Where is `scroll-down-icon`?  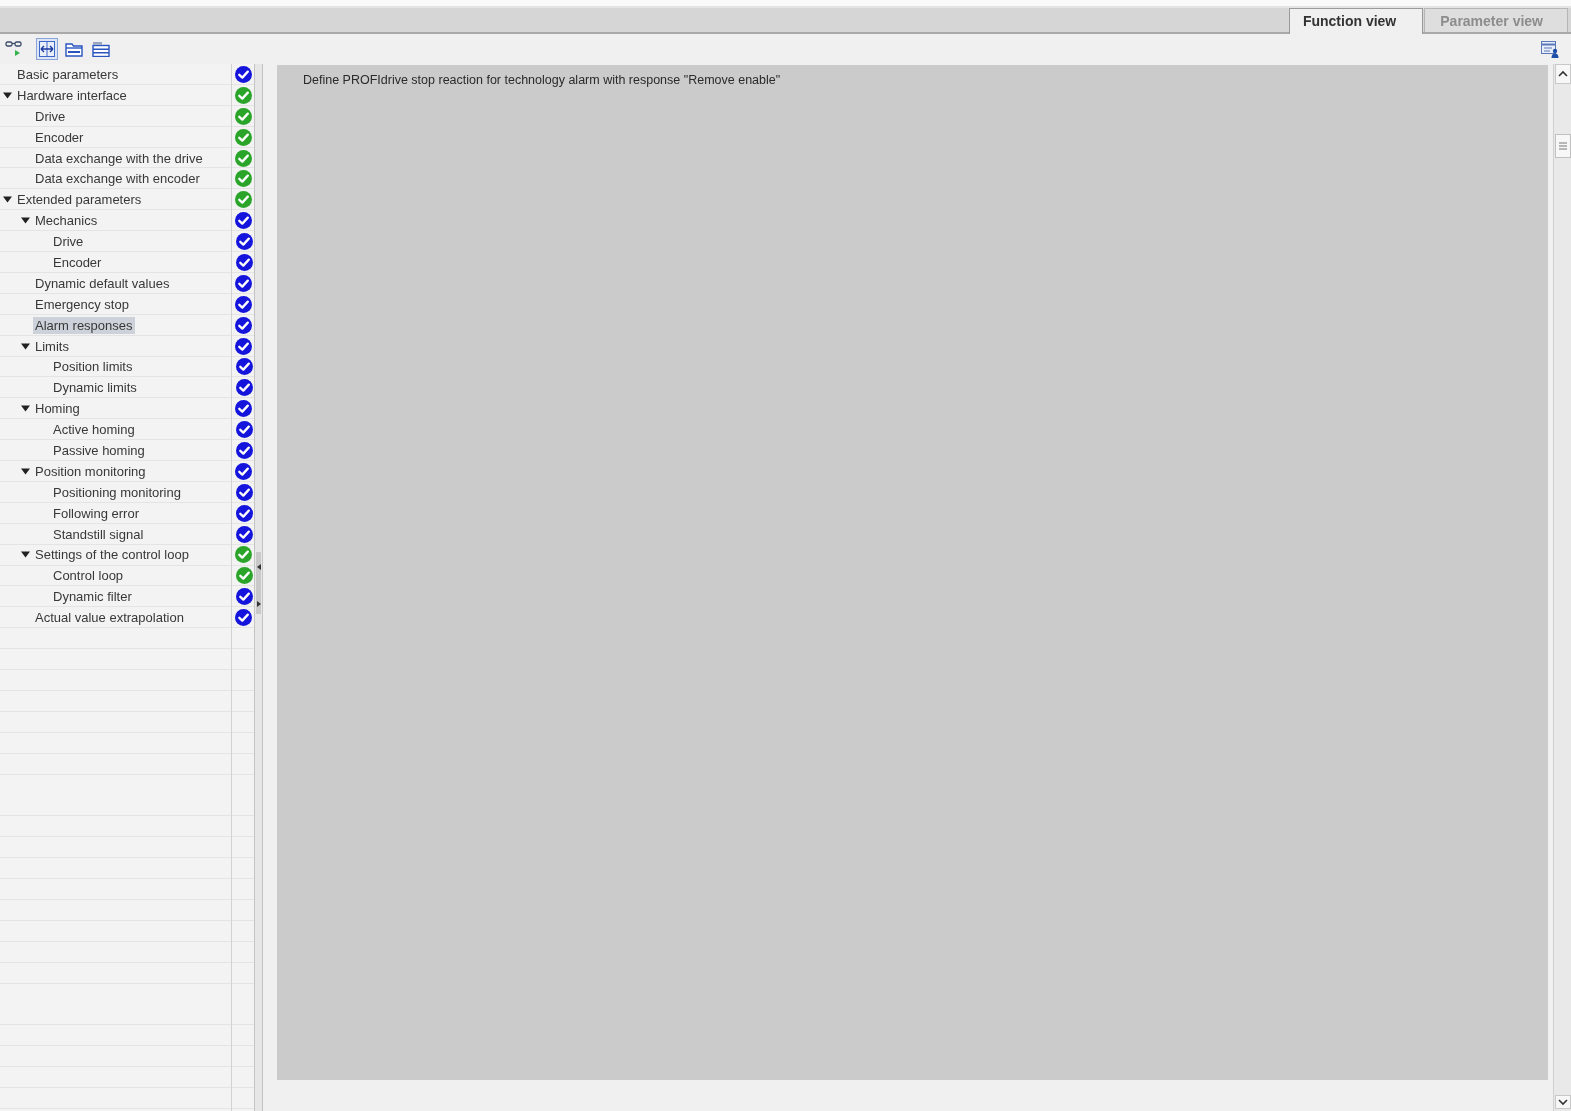 scroll-down-icon is located at coordinates (1562, 1102).